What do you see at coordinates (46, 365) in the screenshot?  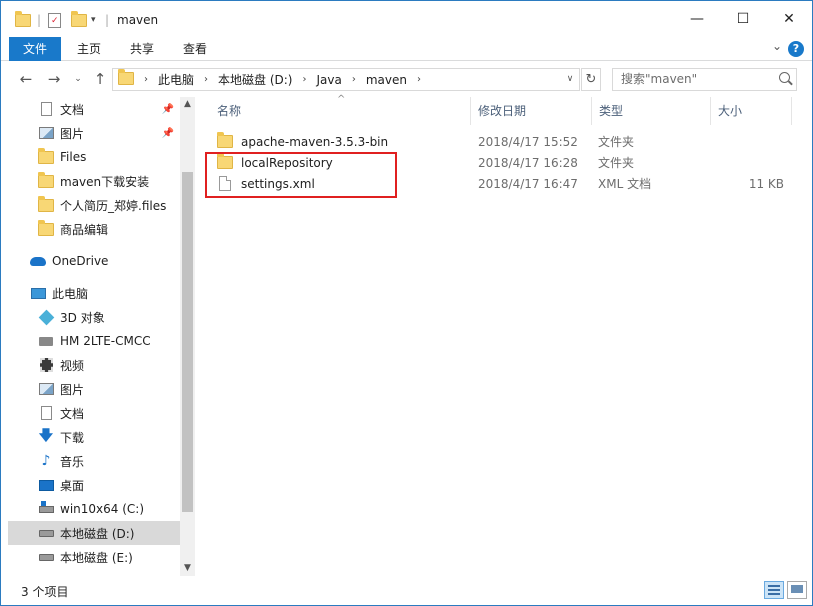 I see `video-icon` at bounding box center [46, 365].